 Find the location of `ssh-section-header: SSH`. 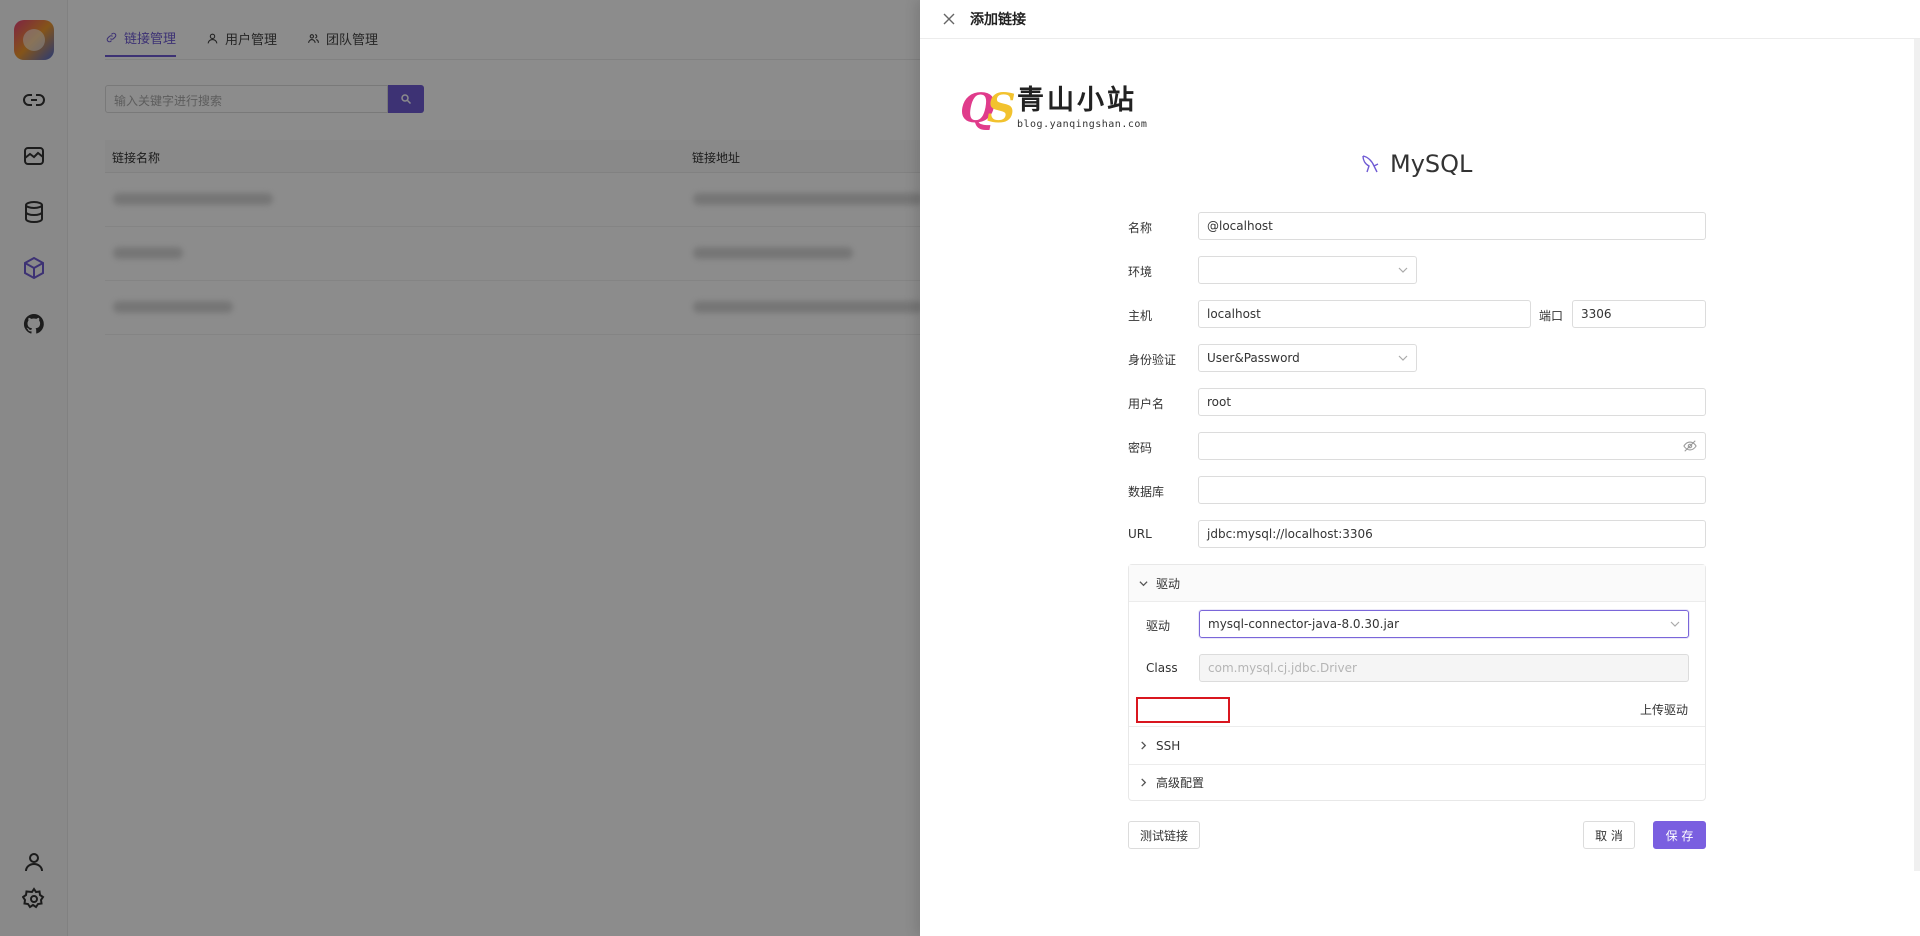

ssh-section-header: SSH is located at coordinates (1417, 745).